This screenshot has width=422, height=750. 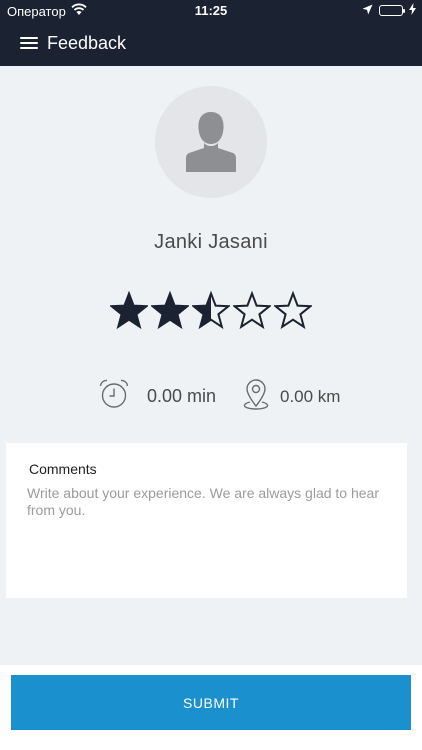 What do you see at coordinates (310, 396) in the screenshot?
I see `distance-value: 0.00 km` at bounding box center [310, 396].